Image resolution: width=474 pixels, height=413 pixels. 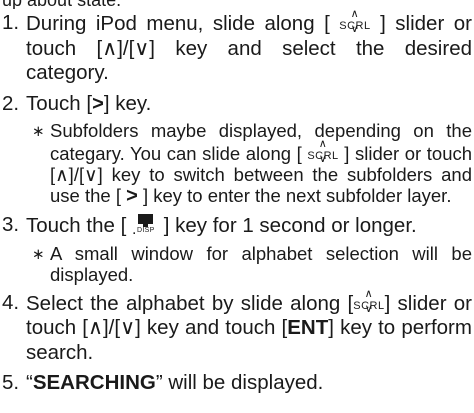 What do you see at coordinates (98, 103) in the screenshot?
I see `right-key-symbol: [>]` at bounding box center [98, 103].